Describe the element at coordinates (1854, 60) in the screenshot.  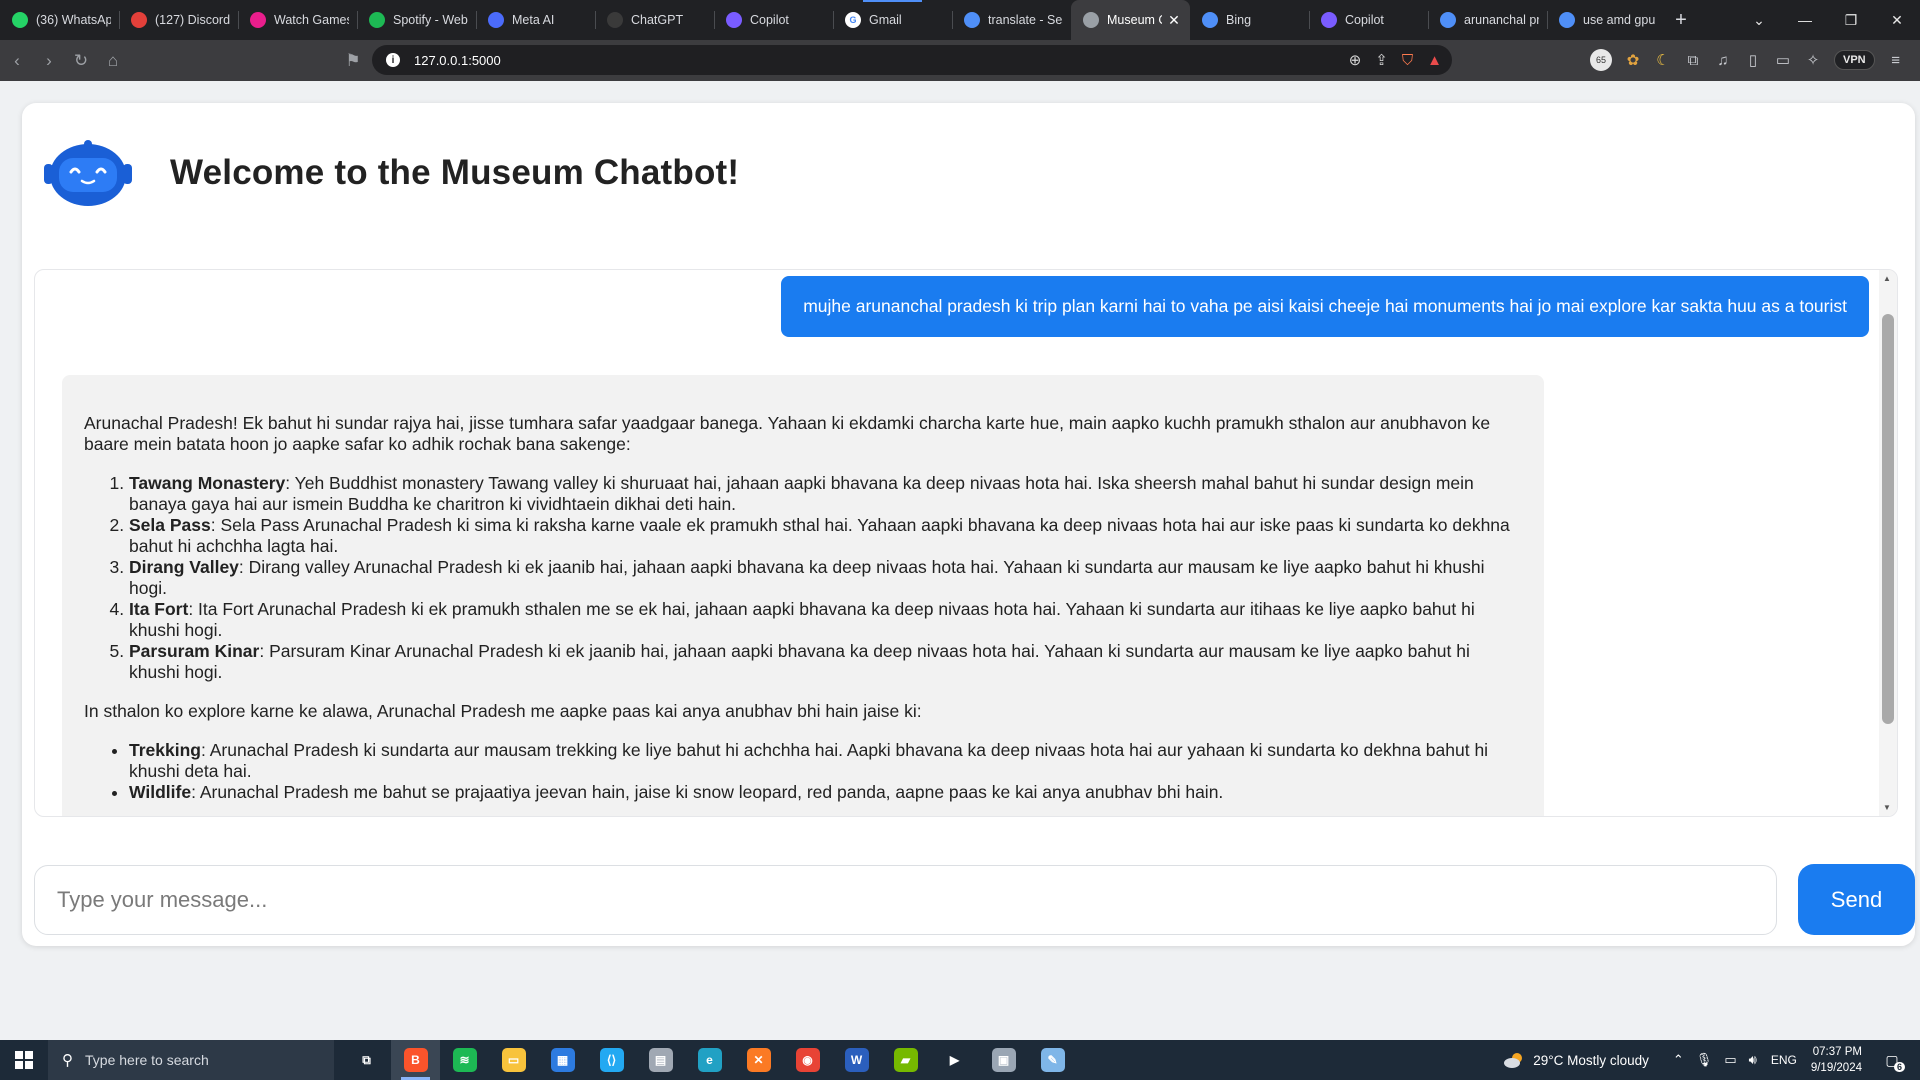
I see `vpn-button: VPN` at that location.